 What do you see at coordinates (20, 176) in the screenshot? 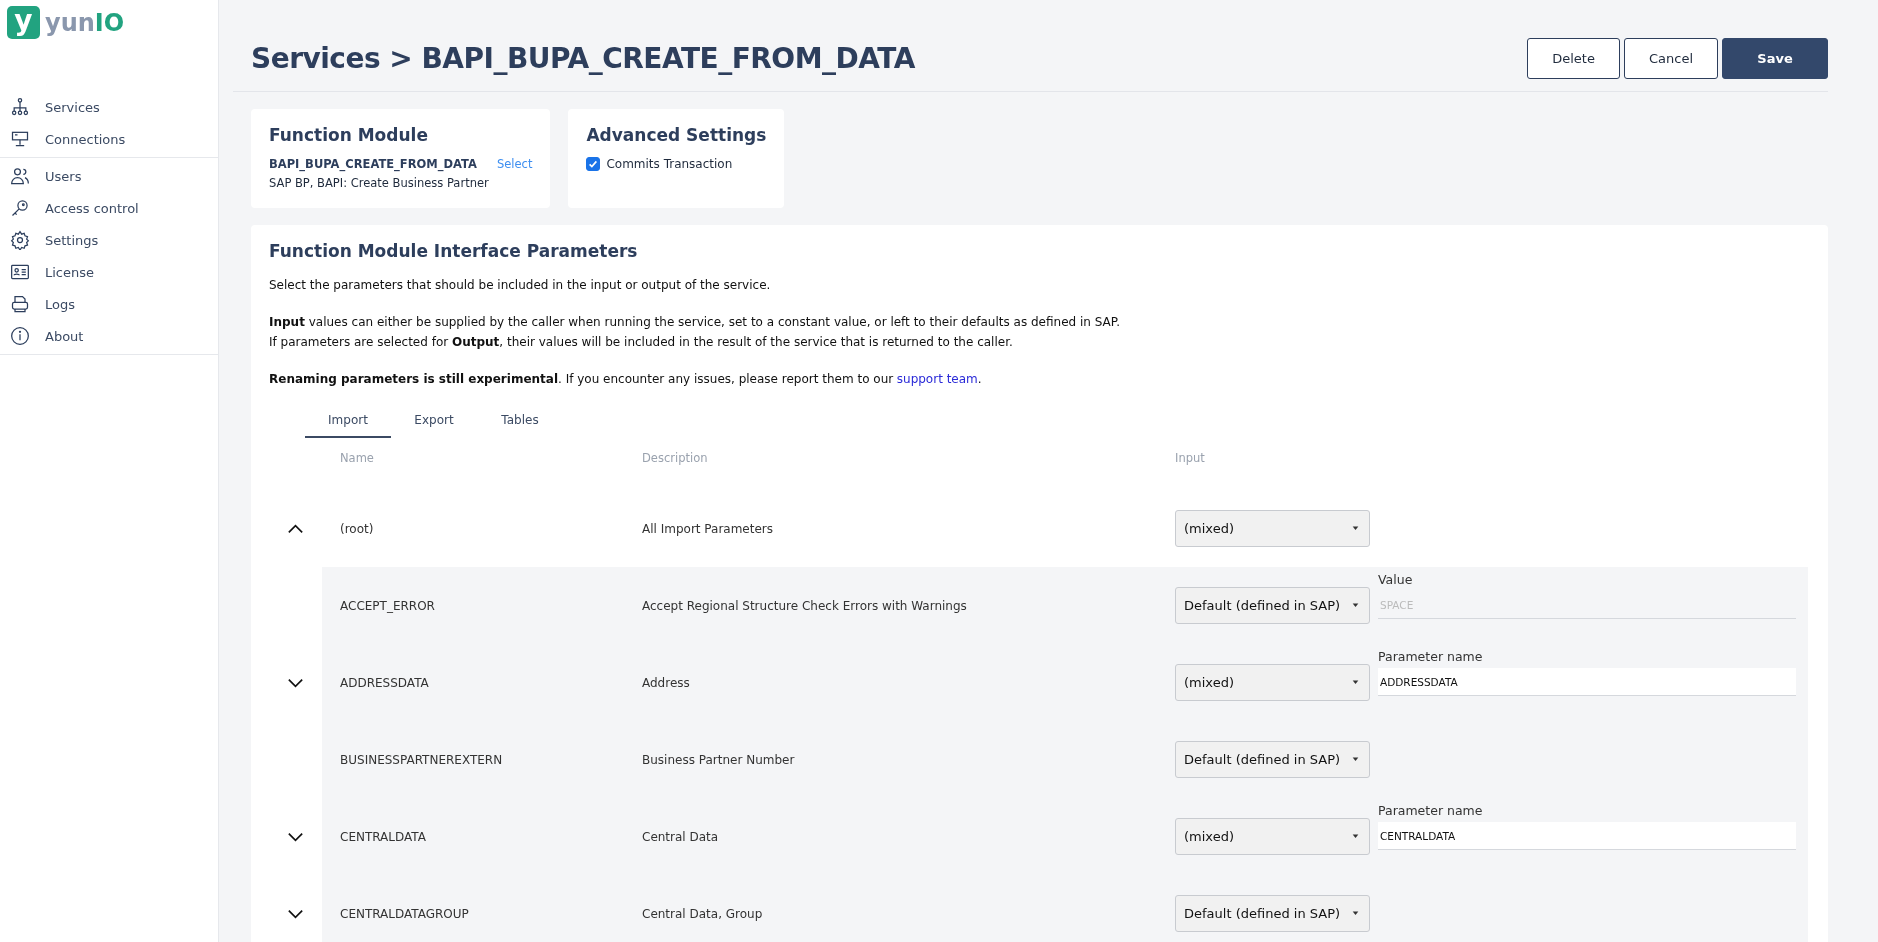
I see `users-icon` at bounding box center [20, 176].